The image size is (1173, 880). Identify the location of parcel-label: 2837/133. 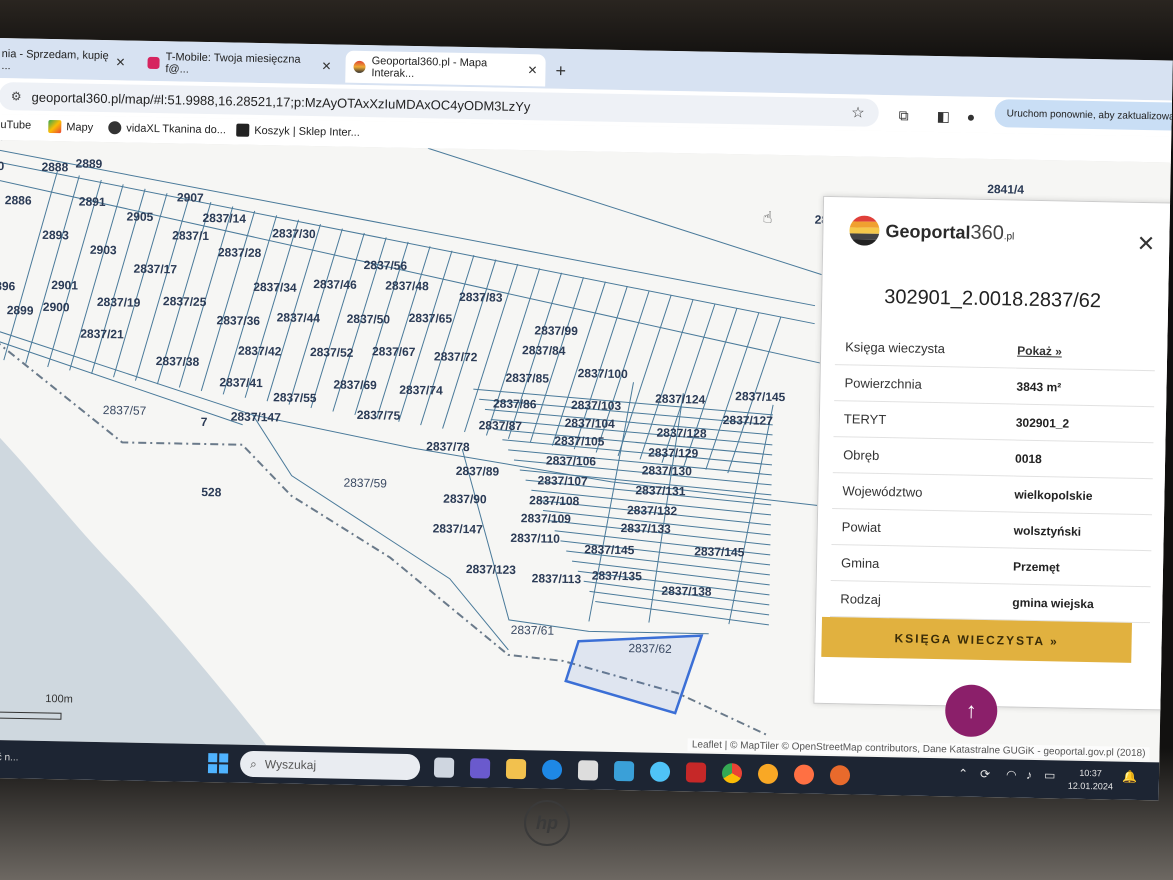
(646, 528).